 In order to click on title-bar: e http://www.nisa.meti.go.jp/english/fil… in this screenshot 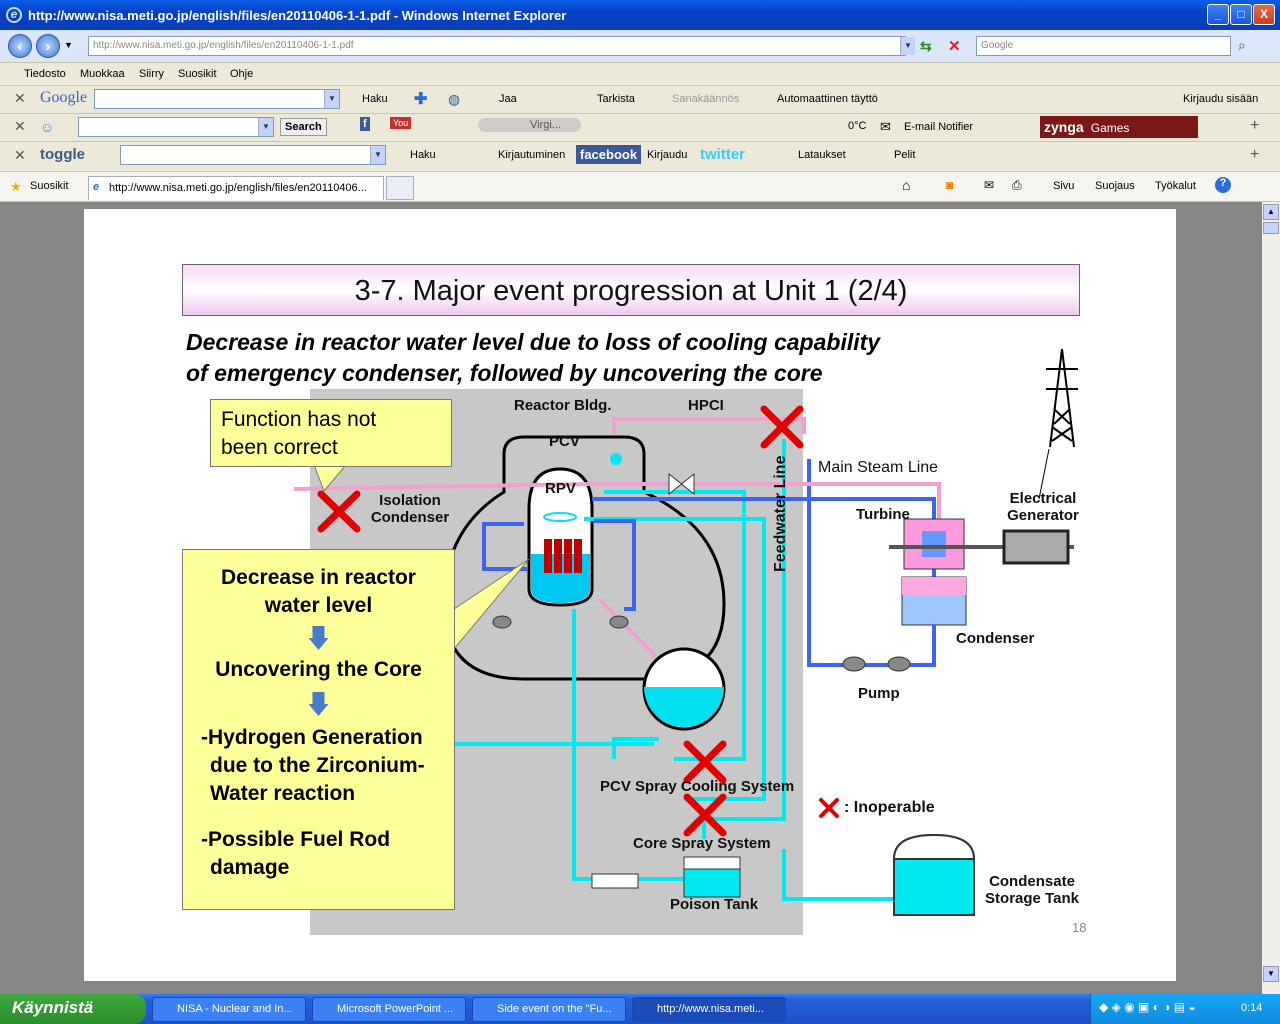, I will do `click(640, 15)`.